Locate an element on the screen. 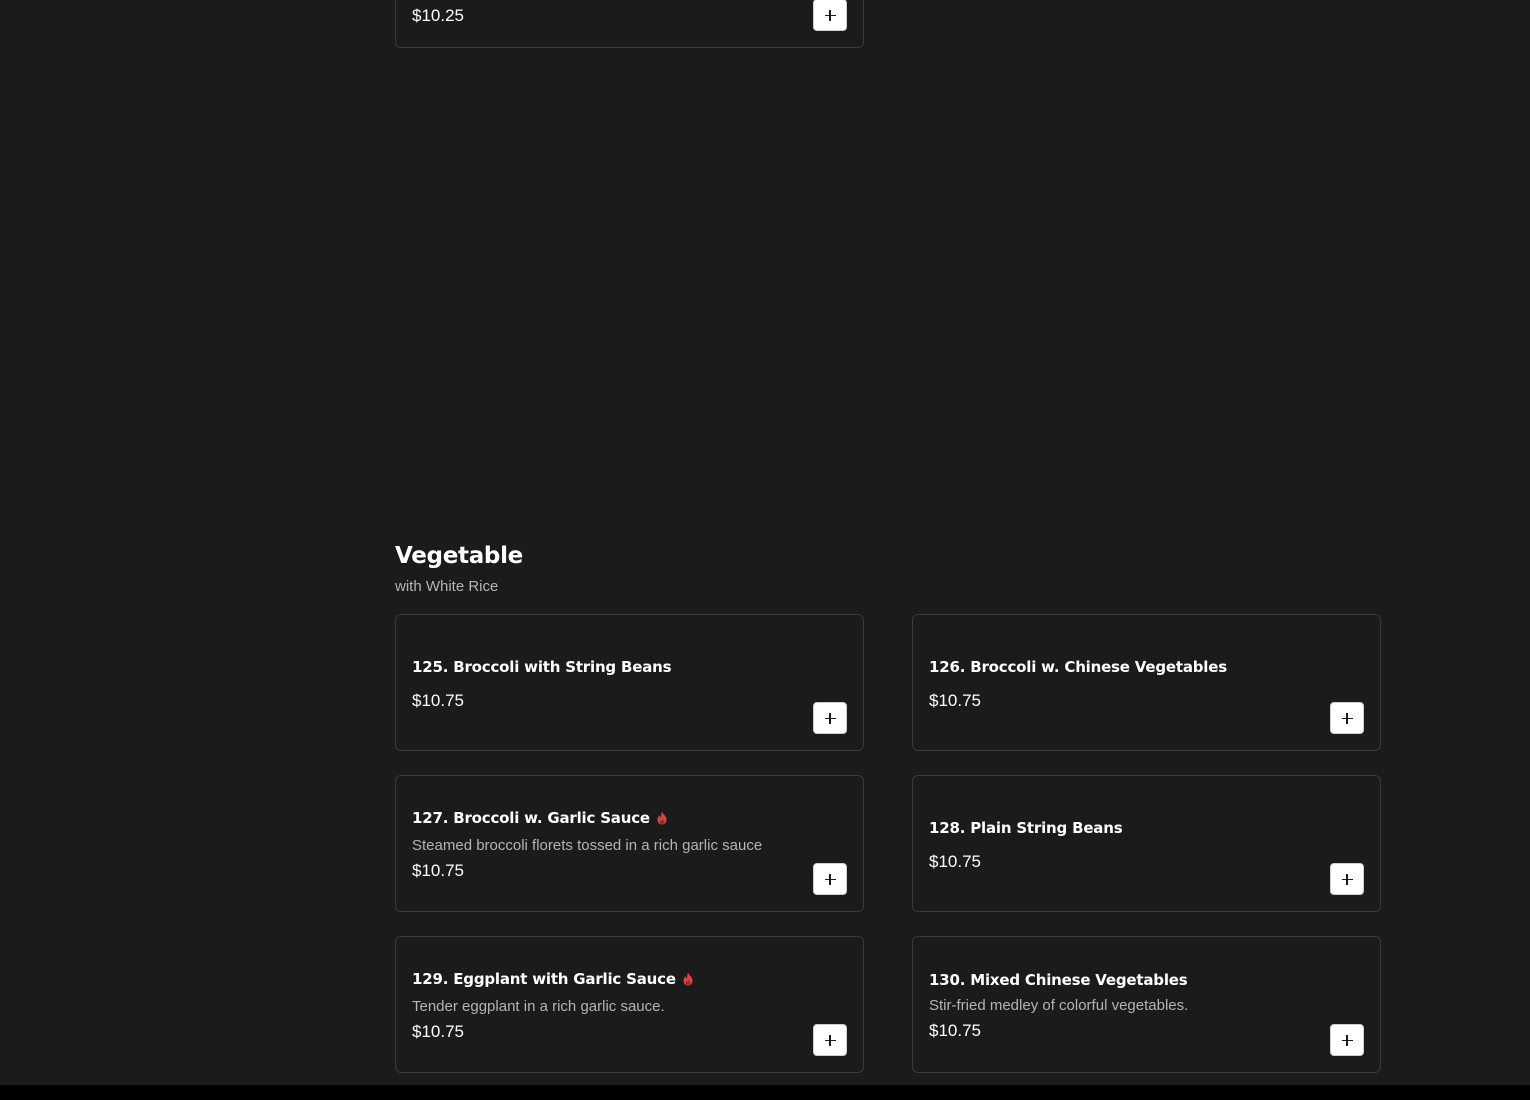  item-title: 128. Plain String Beans is located at coordinates (1026, 828).